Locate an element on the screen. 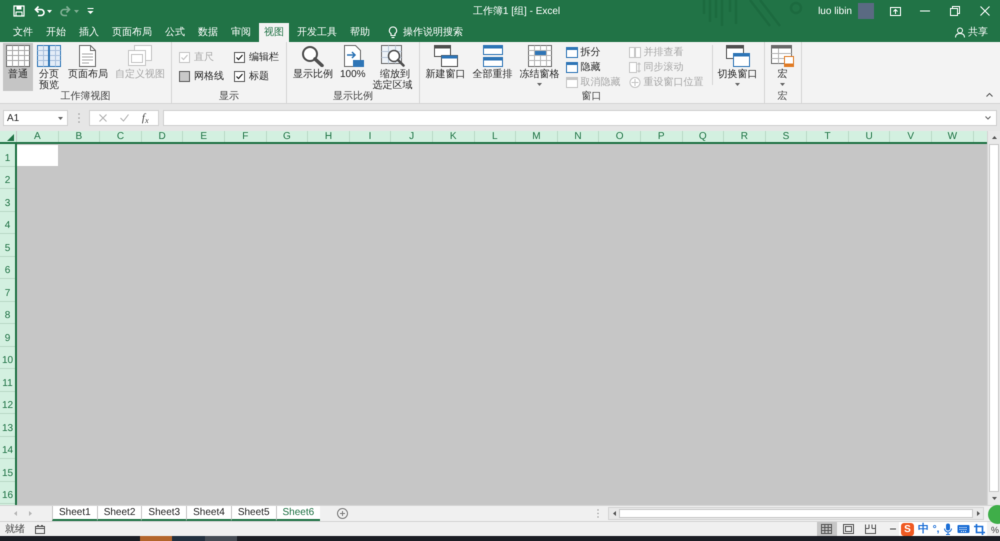  insert-function-button: f$_{x}$ is located at coordinates (145, 118).